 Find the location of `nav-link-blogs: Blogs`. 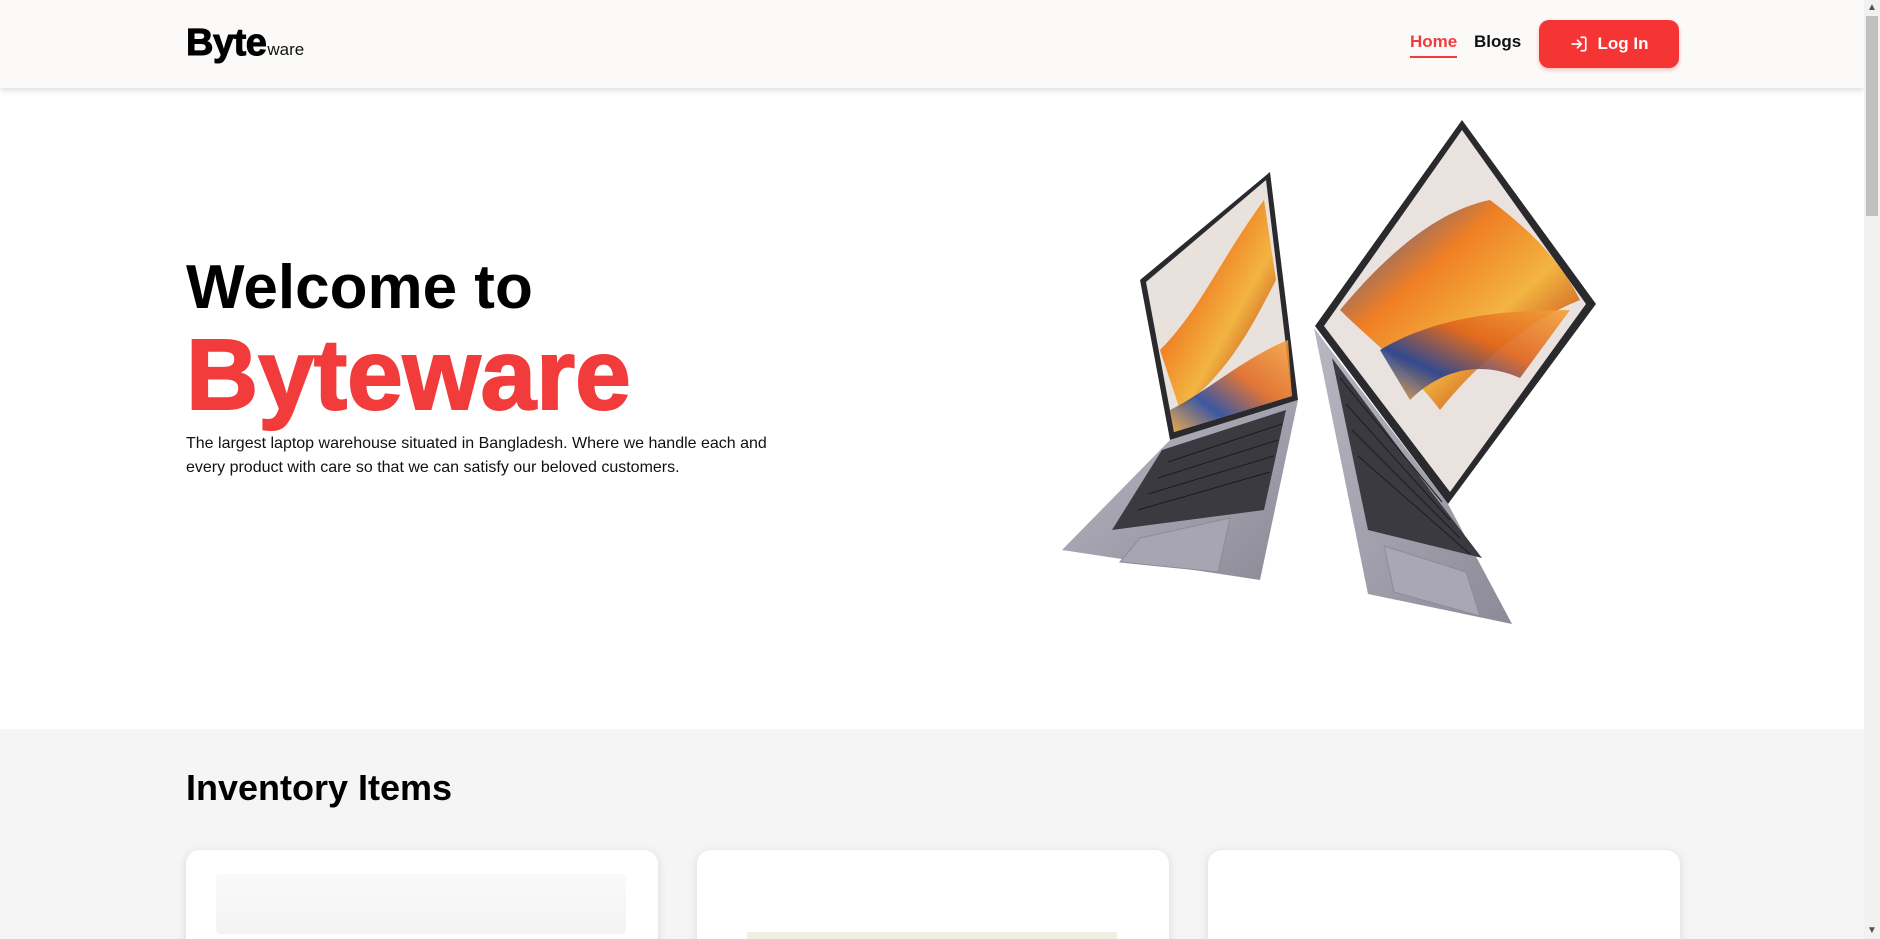

nav-link-blogs: Blogs is located at coordinates (1497, 42).